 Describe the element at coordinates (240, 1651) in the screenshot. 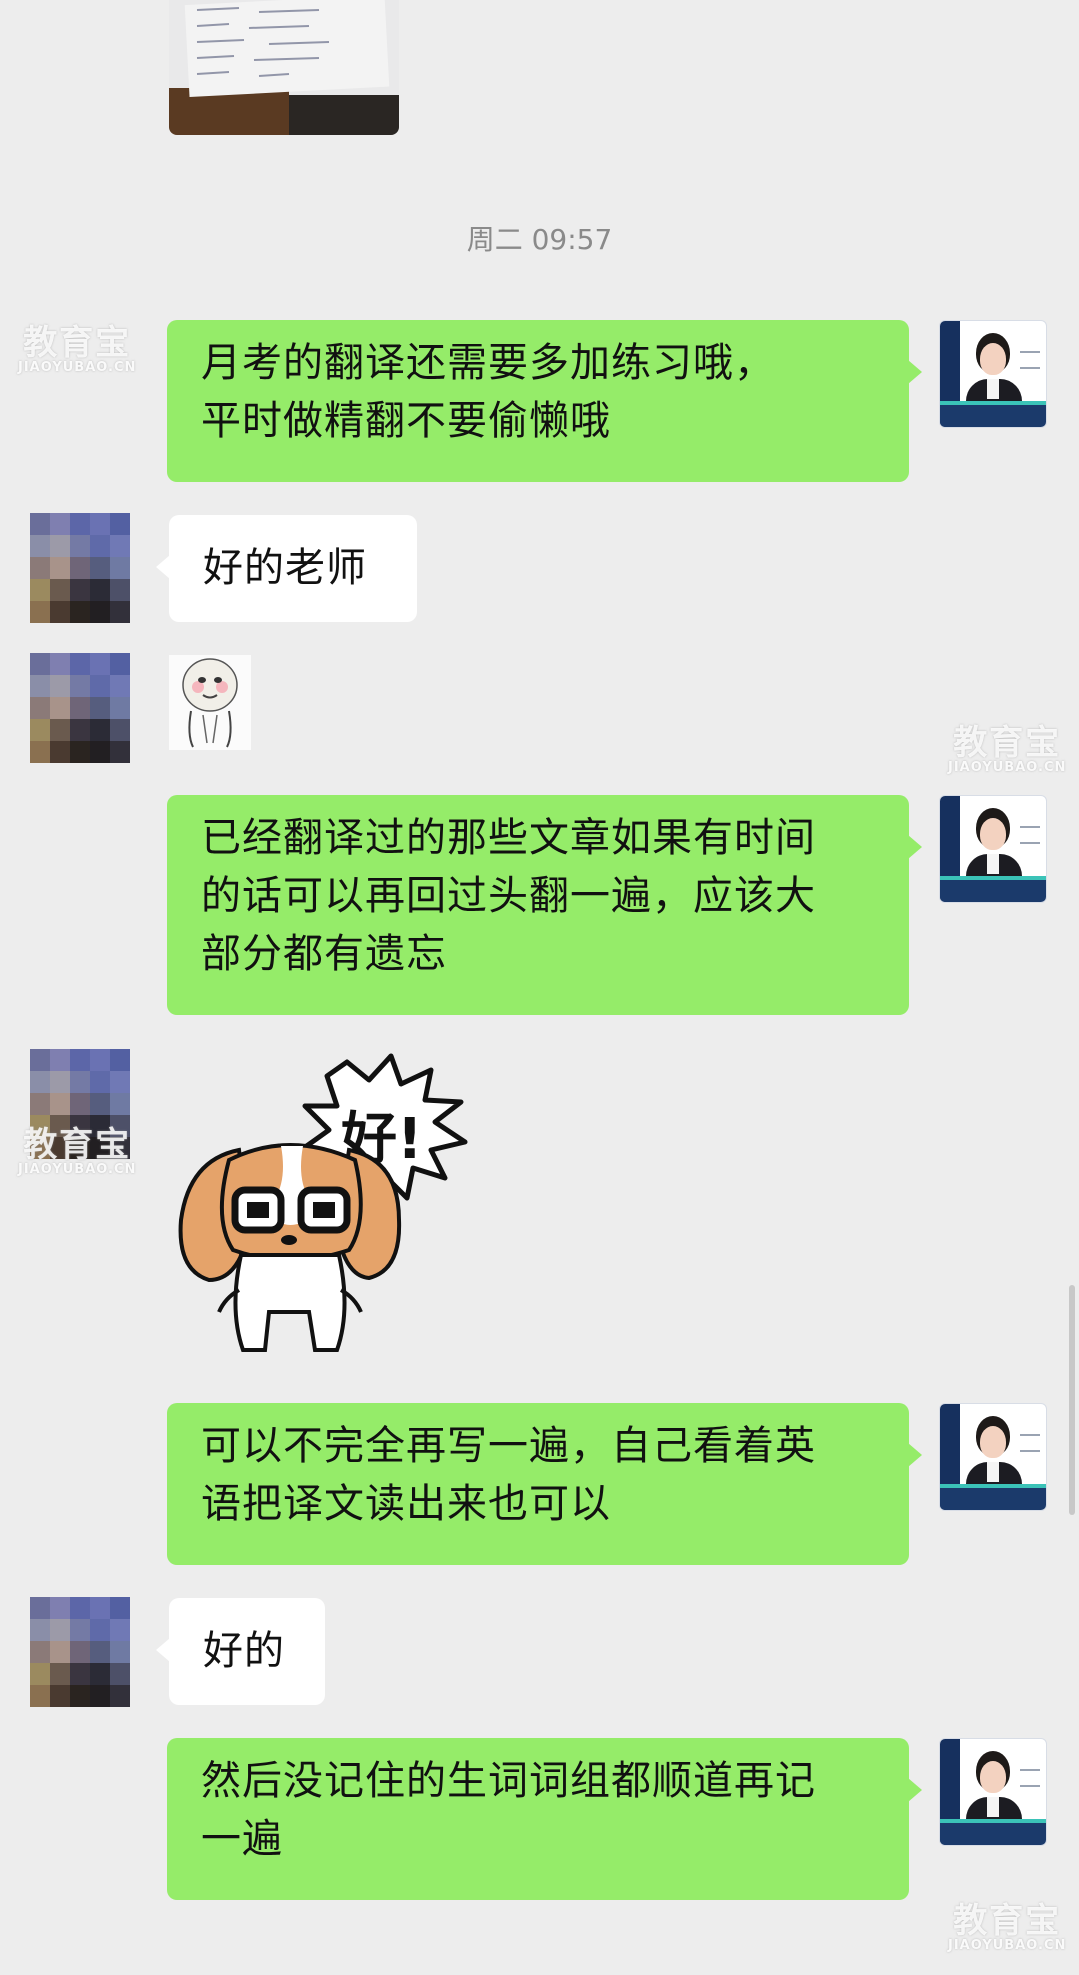

I see `message-bubble-received: 好的` at that location.